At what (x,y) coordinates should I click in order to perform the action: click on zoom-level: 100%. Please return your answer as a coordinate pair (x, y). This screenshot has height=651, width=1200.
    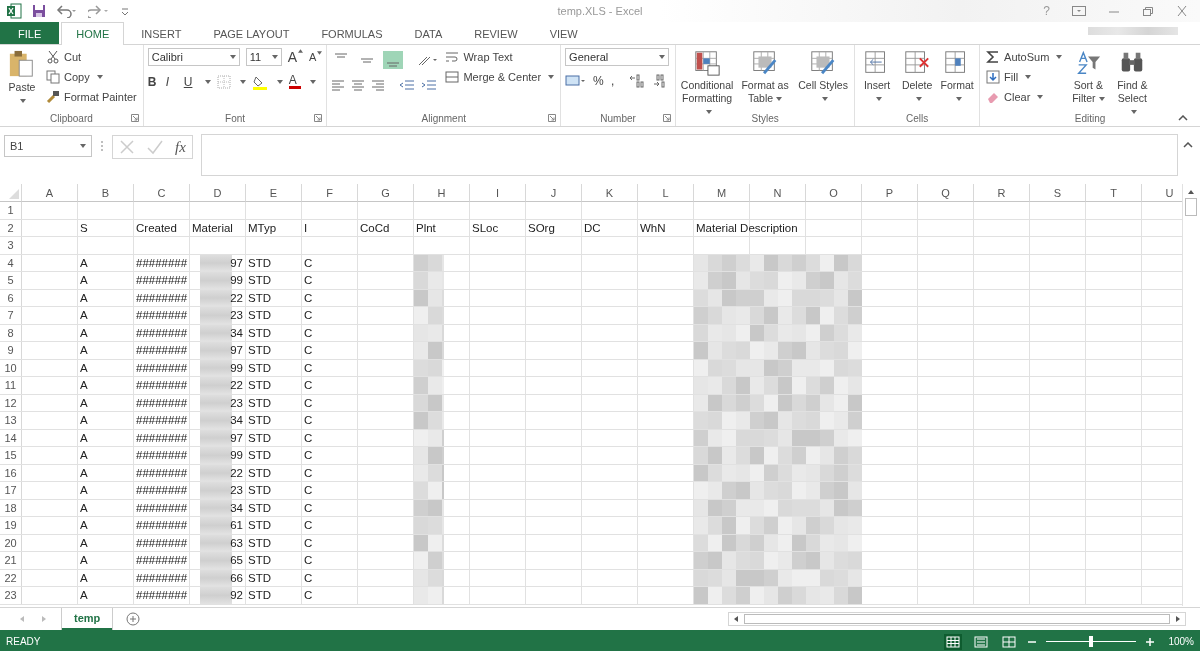
    Looking at the image, I should click on (1181, 641).